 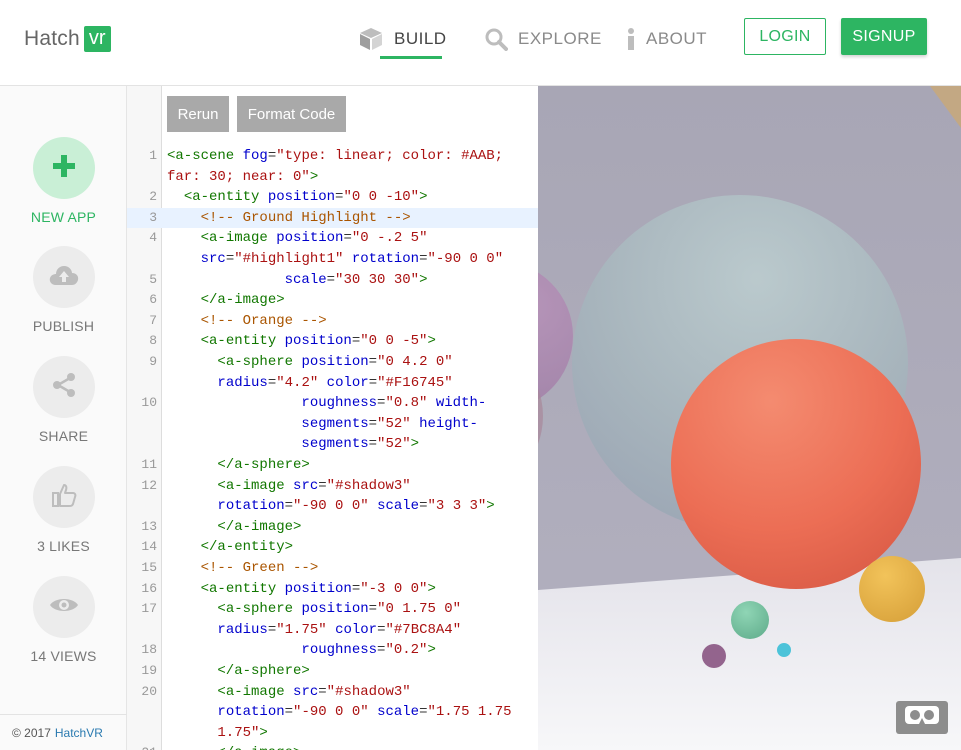 I want to click on code-token: src, so click(x=306, y=485).